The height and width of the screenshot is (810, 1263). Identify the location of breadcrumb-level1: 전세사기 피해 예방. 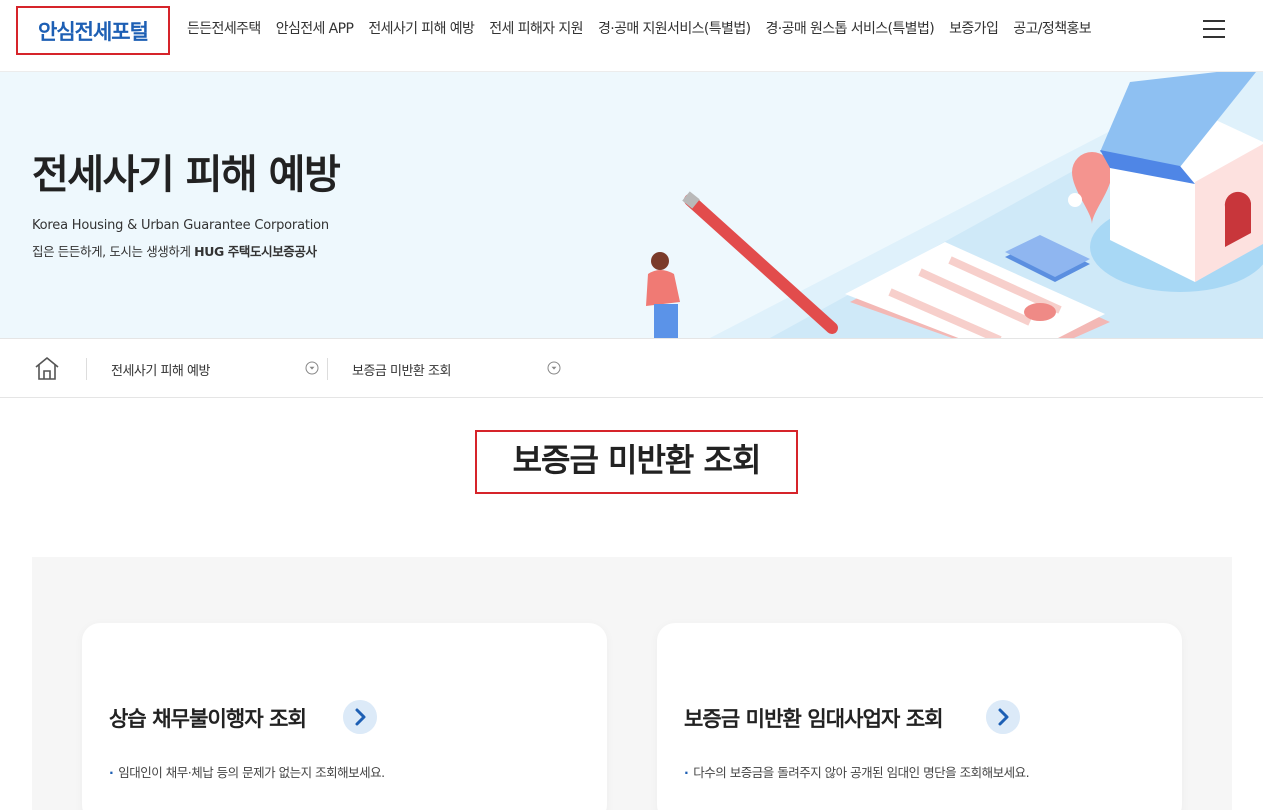
(160, 369).